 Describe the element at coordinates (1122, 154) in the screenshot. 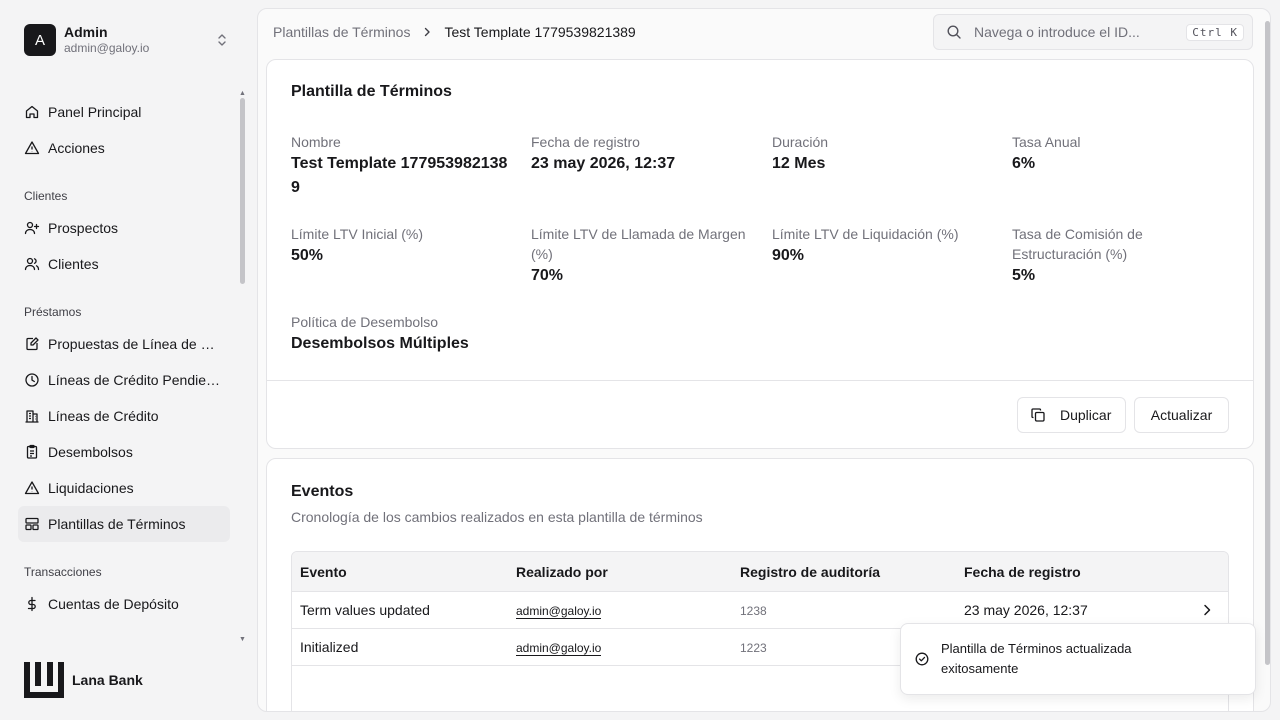

I see `field-tasa-anual: Tasa Anual 6%` at that location.